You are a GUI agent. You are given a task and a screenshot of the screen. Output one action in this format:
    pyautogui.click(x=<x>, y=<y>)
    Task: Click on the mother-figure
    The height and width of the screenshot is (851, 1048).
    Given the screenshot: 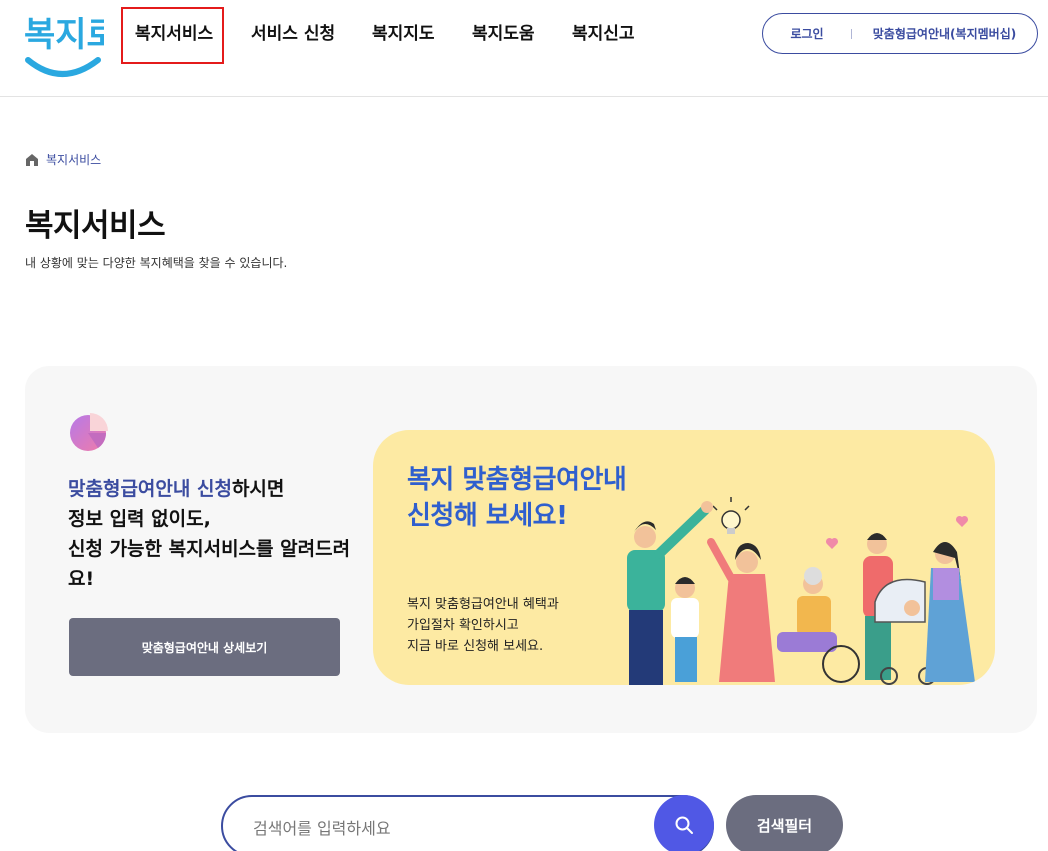 What is the action you would take?
    pyautogui.click(x=741, y=610)
    